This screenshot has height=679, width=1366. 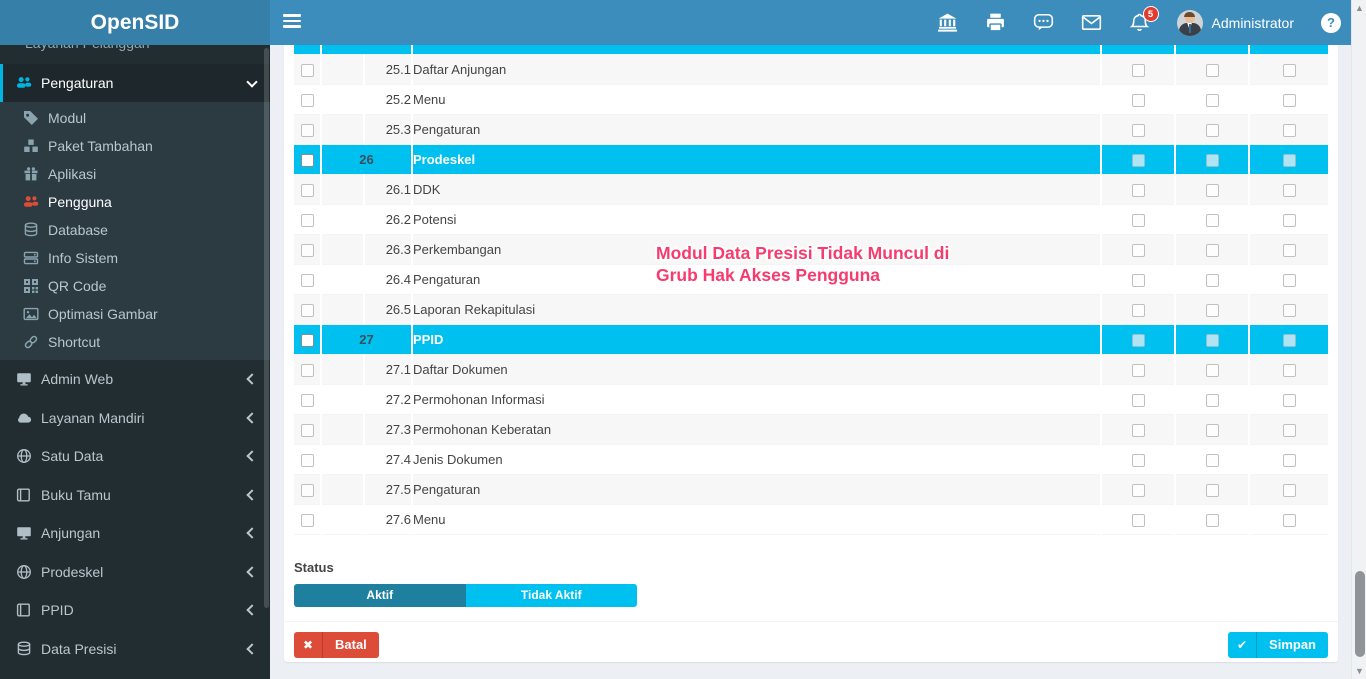 I want to click on sidebar-item-aplikasi: Aplikasi, so click(x=135, y=174).